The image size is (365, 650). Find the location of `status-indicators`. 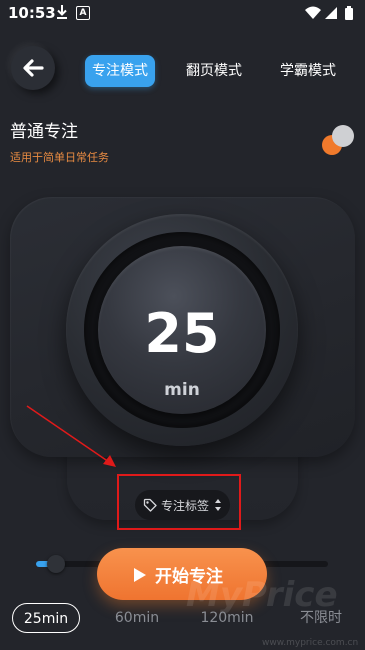

status-indicators is located at coordinates (329, 13).